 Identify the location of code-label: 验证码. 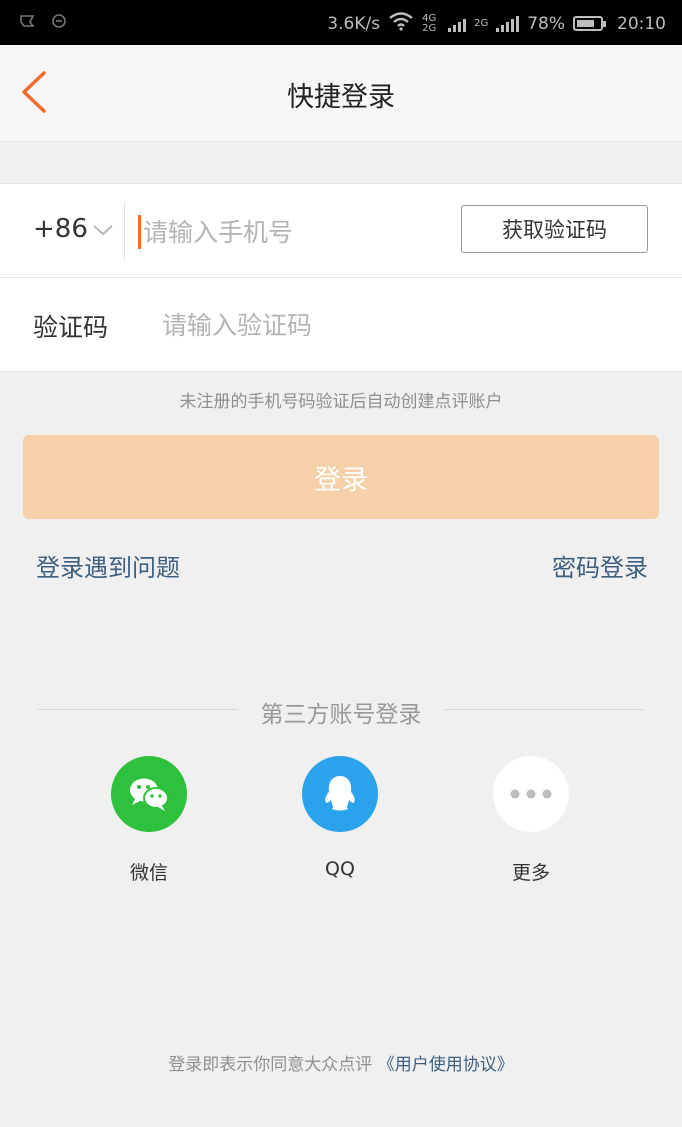
(71, 327).